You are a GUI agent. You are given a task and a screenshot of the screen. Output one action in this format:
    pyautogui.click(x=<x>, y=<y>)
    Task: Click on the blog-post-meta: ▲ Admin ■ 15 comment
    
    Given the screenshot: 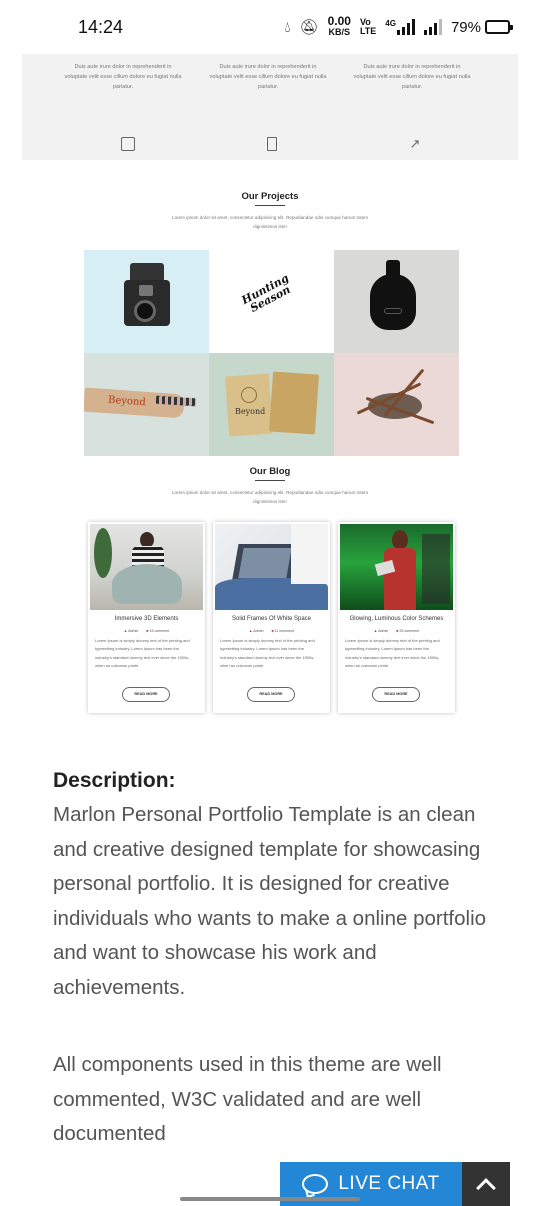 What is the action you would take?
    pyautogui.click(x=146, y=631)
    